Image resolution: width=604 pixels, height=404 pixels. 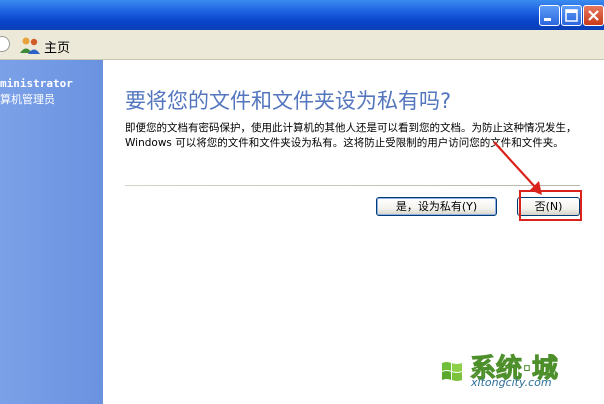 What do you see at coordinates (5, 44) in the screenshot?
I see `back-arrow-icon` at bounding box center [5, 44].